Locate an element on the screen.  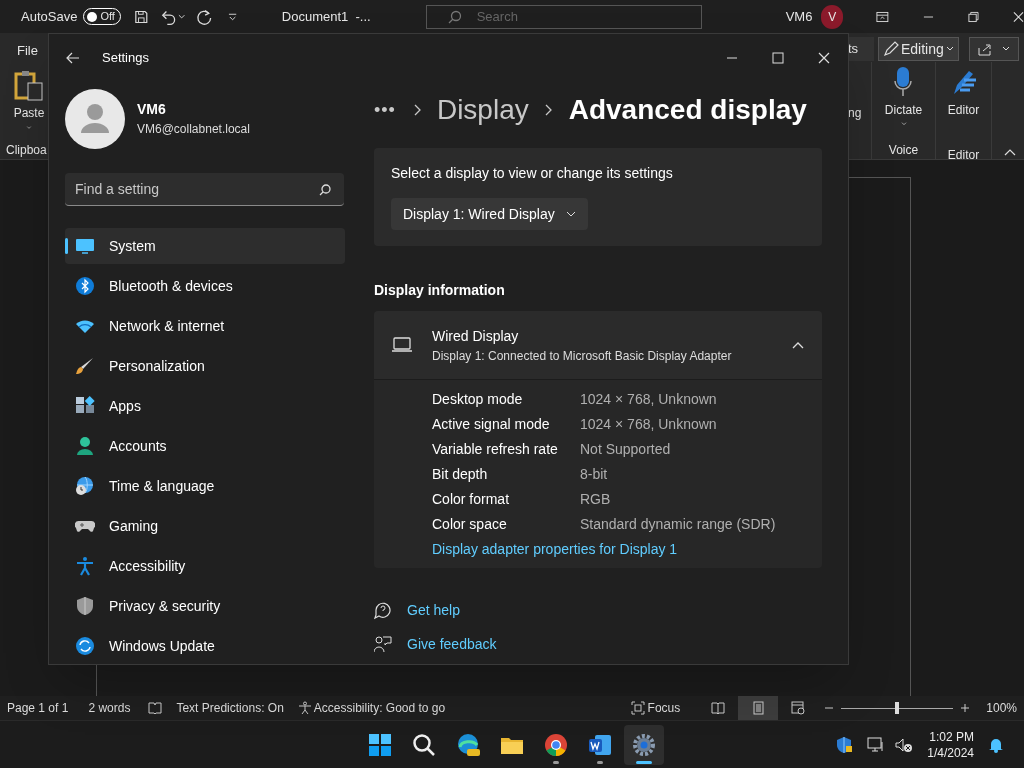
sidebar-item: Accounts is located at coordinates (205, 446).